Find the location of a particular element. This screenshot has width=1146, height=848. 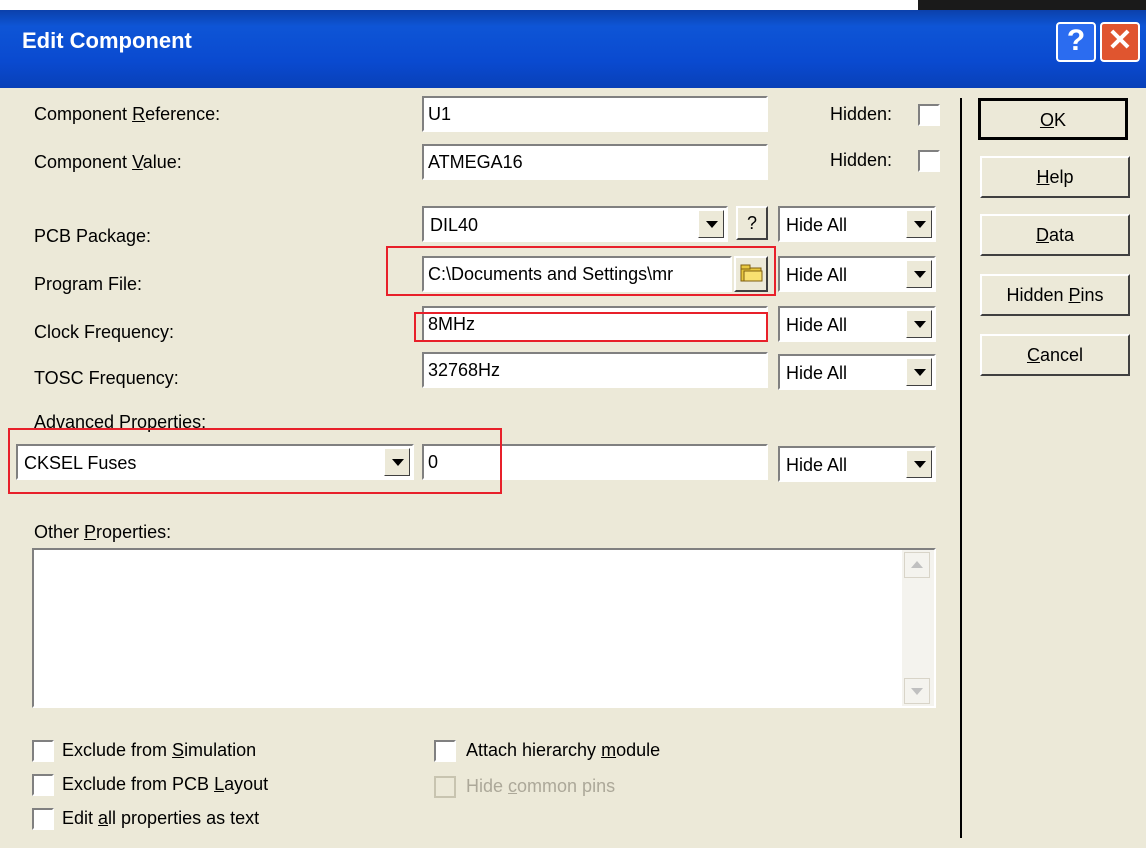

screen-strip-dark is located at coordinates (1032, 5).